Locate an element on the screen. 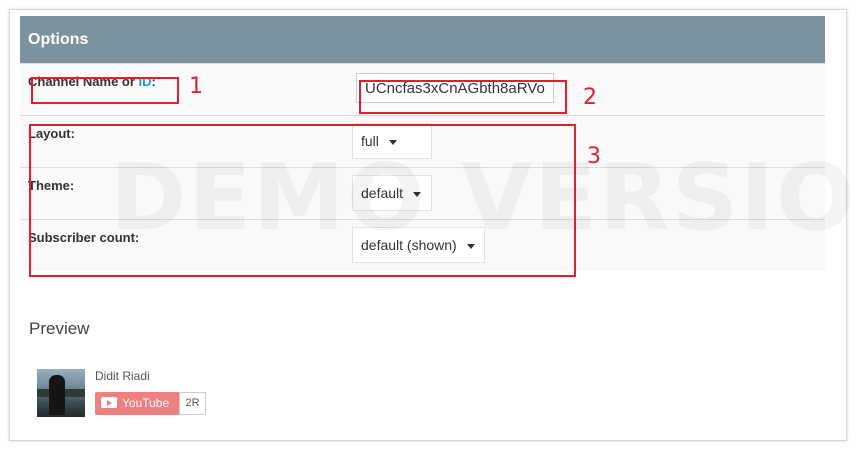  options-header: Options is located at coordinates (422, 39).